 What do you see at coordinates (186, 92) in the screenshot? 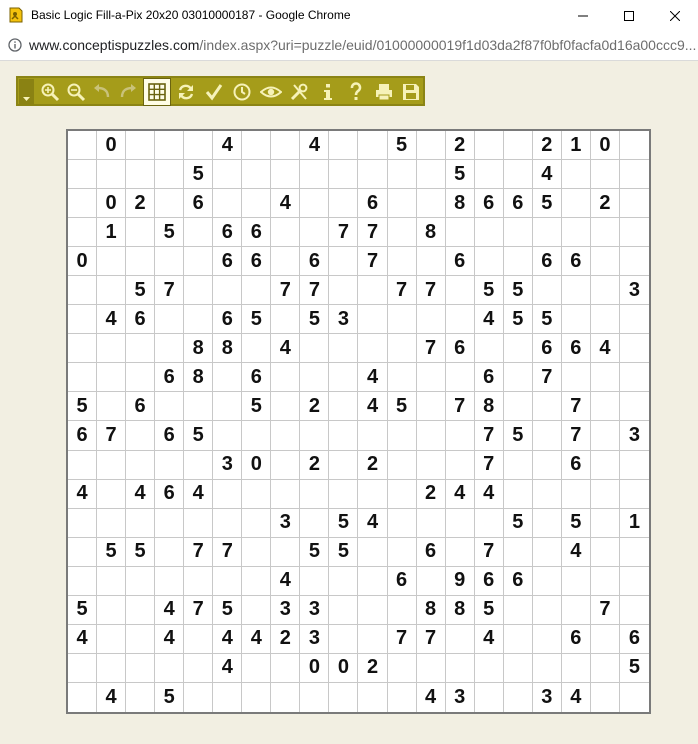
I see `restart-button` at bounding box center [186, 92].